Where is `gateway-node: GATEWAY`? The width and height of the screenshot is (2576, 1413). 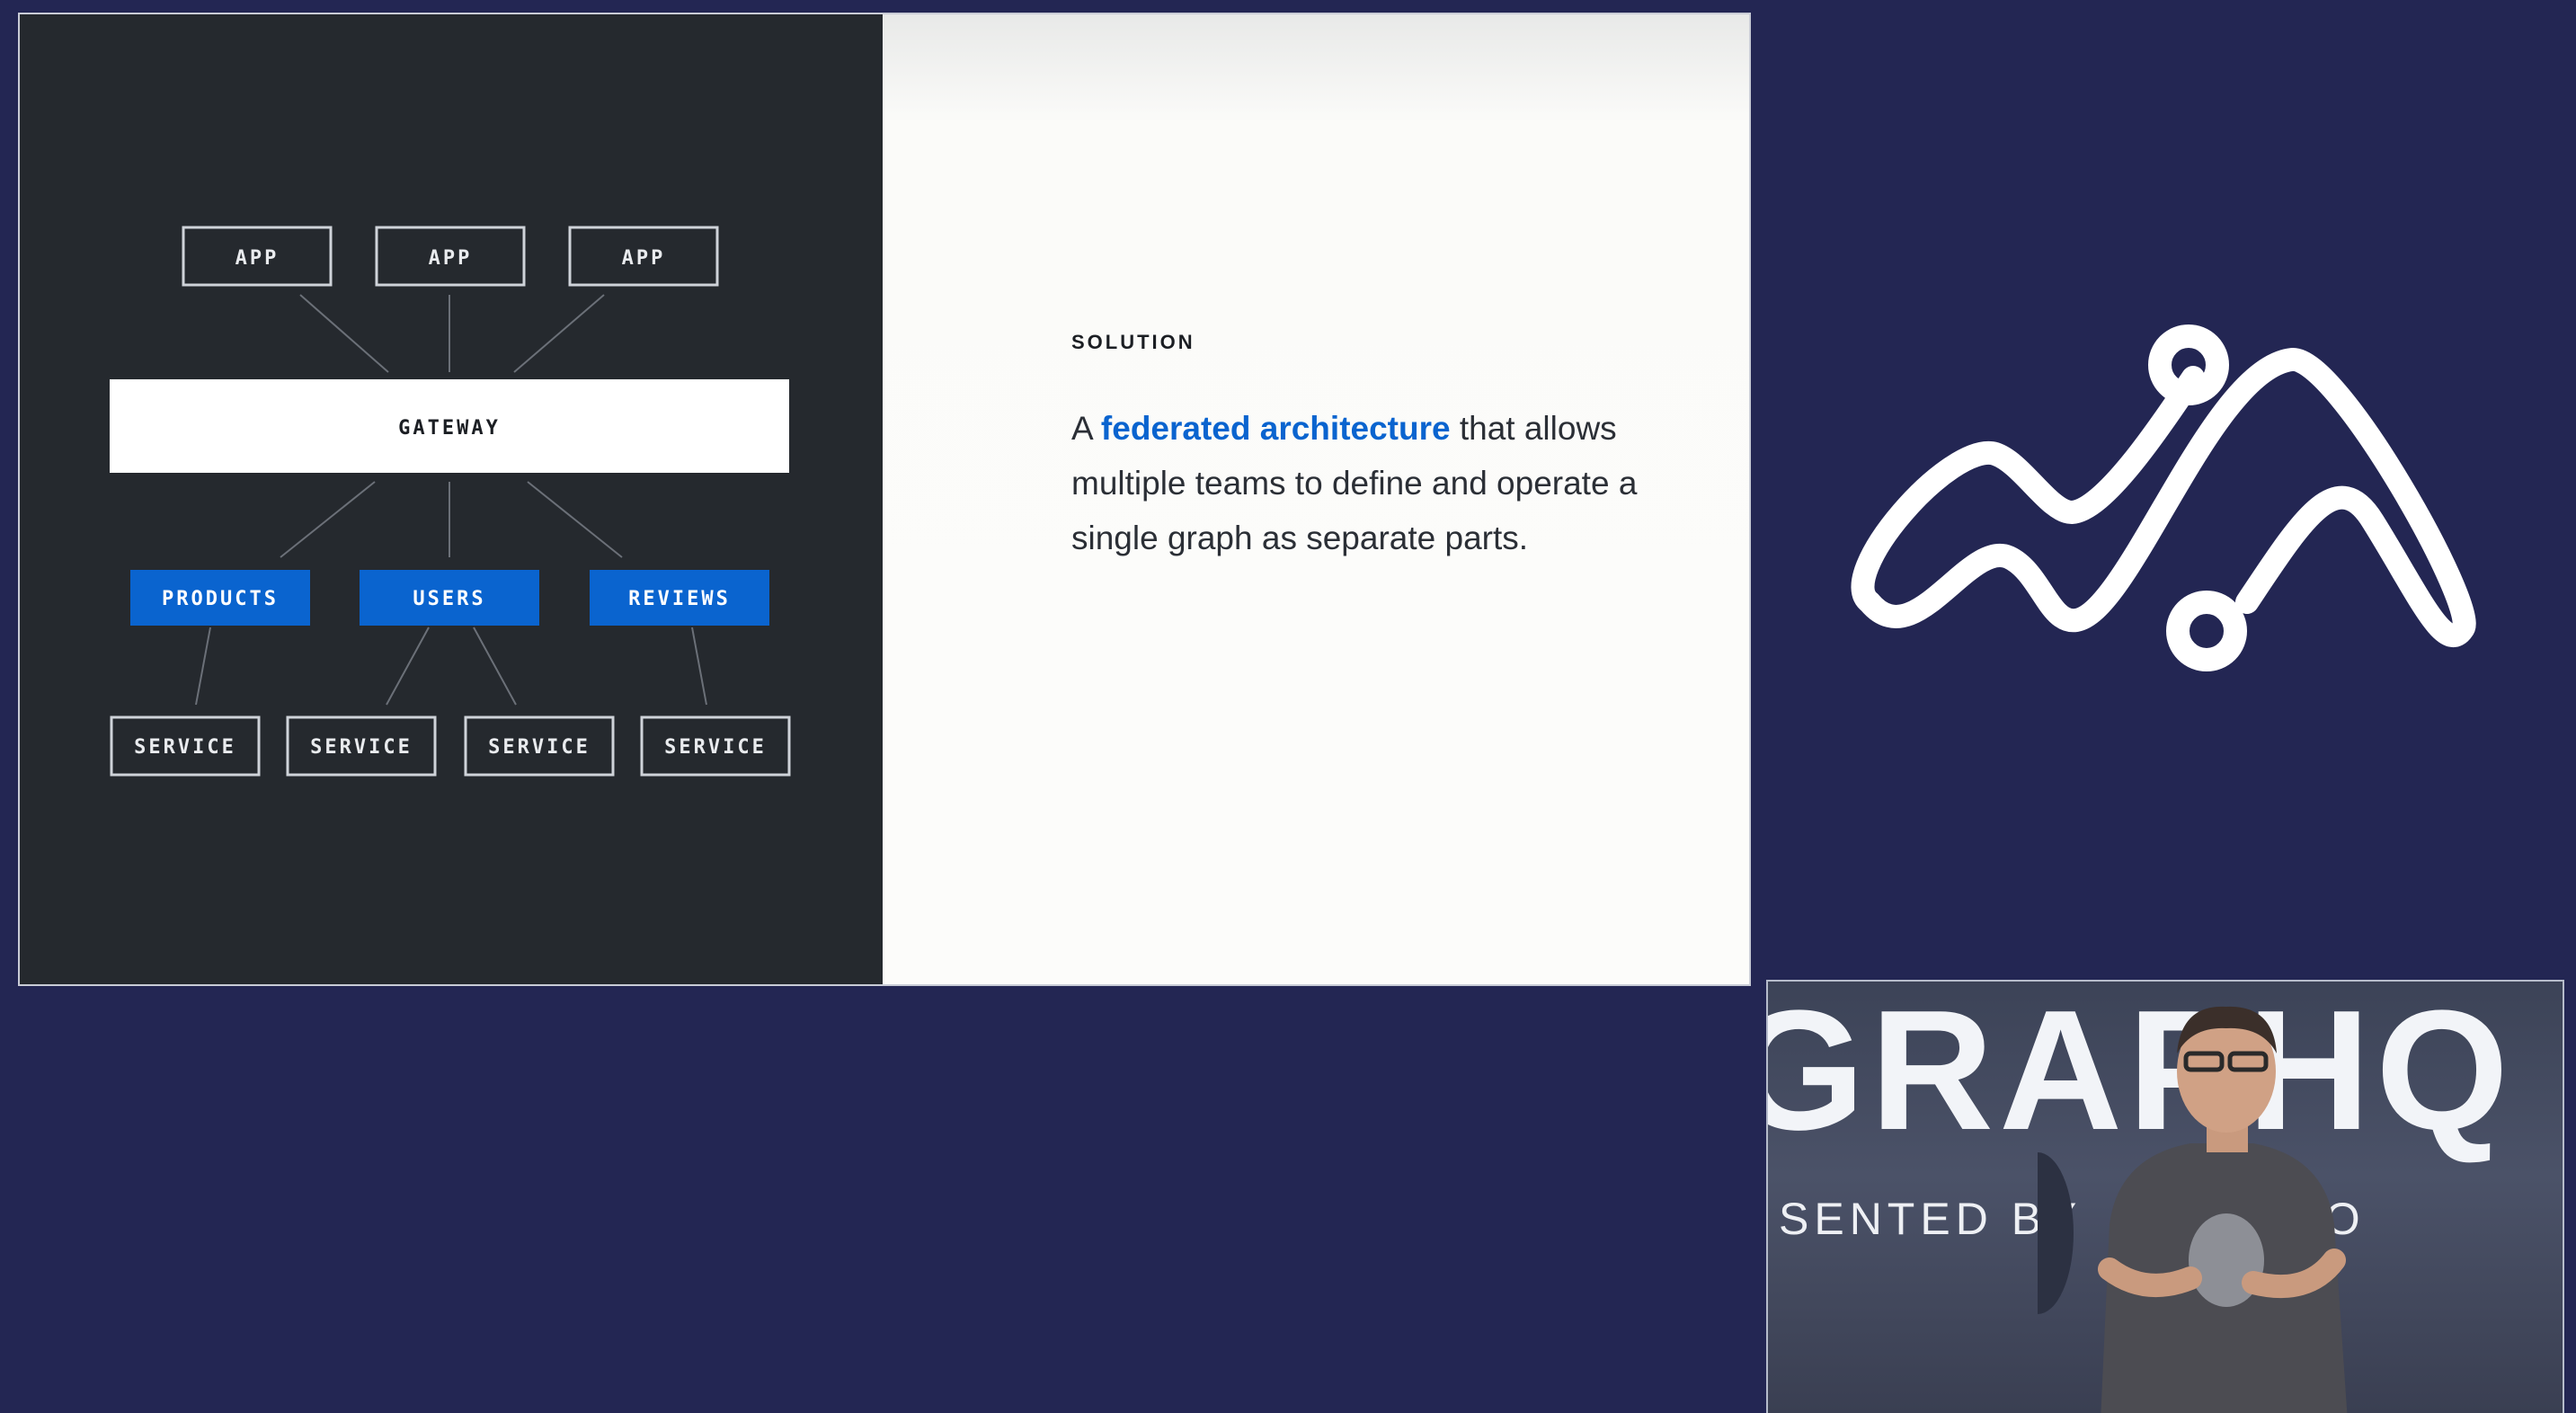
gateway-node: GATEWAY is located at coordinates (449, 426).